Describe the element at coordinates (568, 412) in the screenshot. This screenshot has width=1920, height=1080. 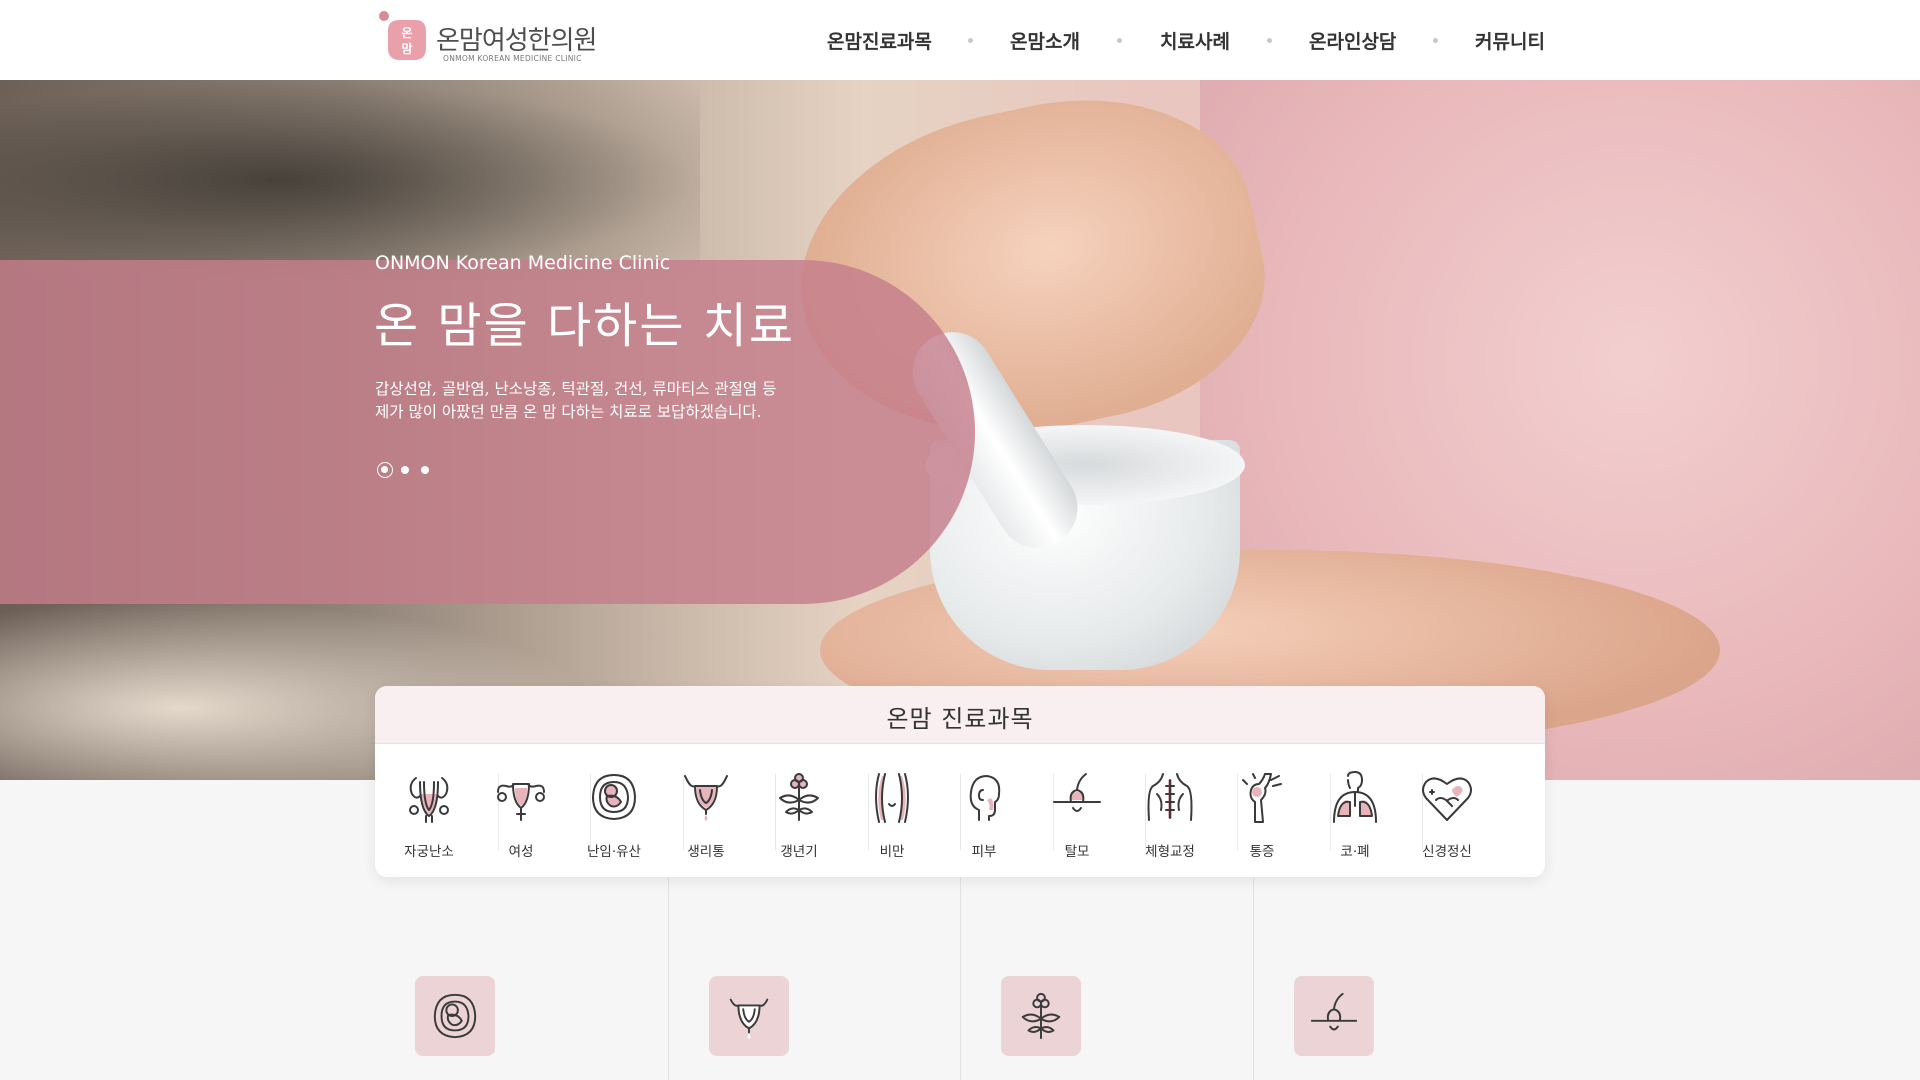
I see `hero-description-line: 제가 많이 아팠던 만큼 온 맘 다하는 치료로 보답하겠습니다.` at that location.